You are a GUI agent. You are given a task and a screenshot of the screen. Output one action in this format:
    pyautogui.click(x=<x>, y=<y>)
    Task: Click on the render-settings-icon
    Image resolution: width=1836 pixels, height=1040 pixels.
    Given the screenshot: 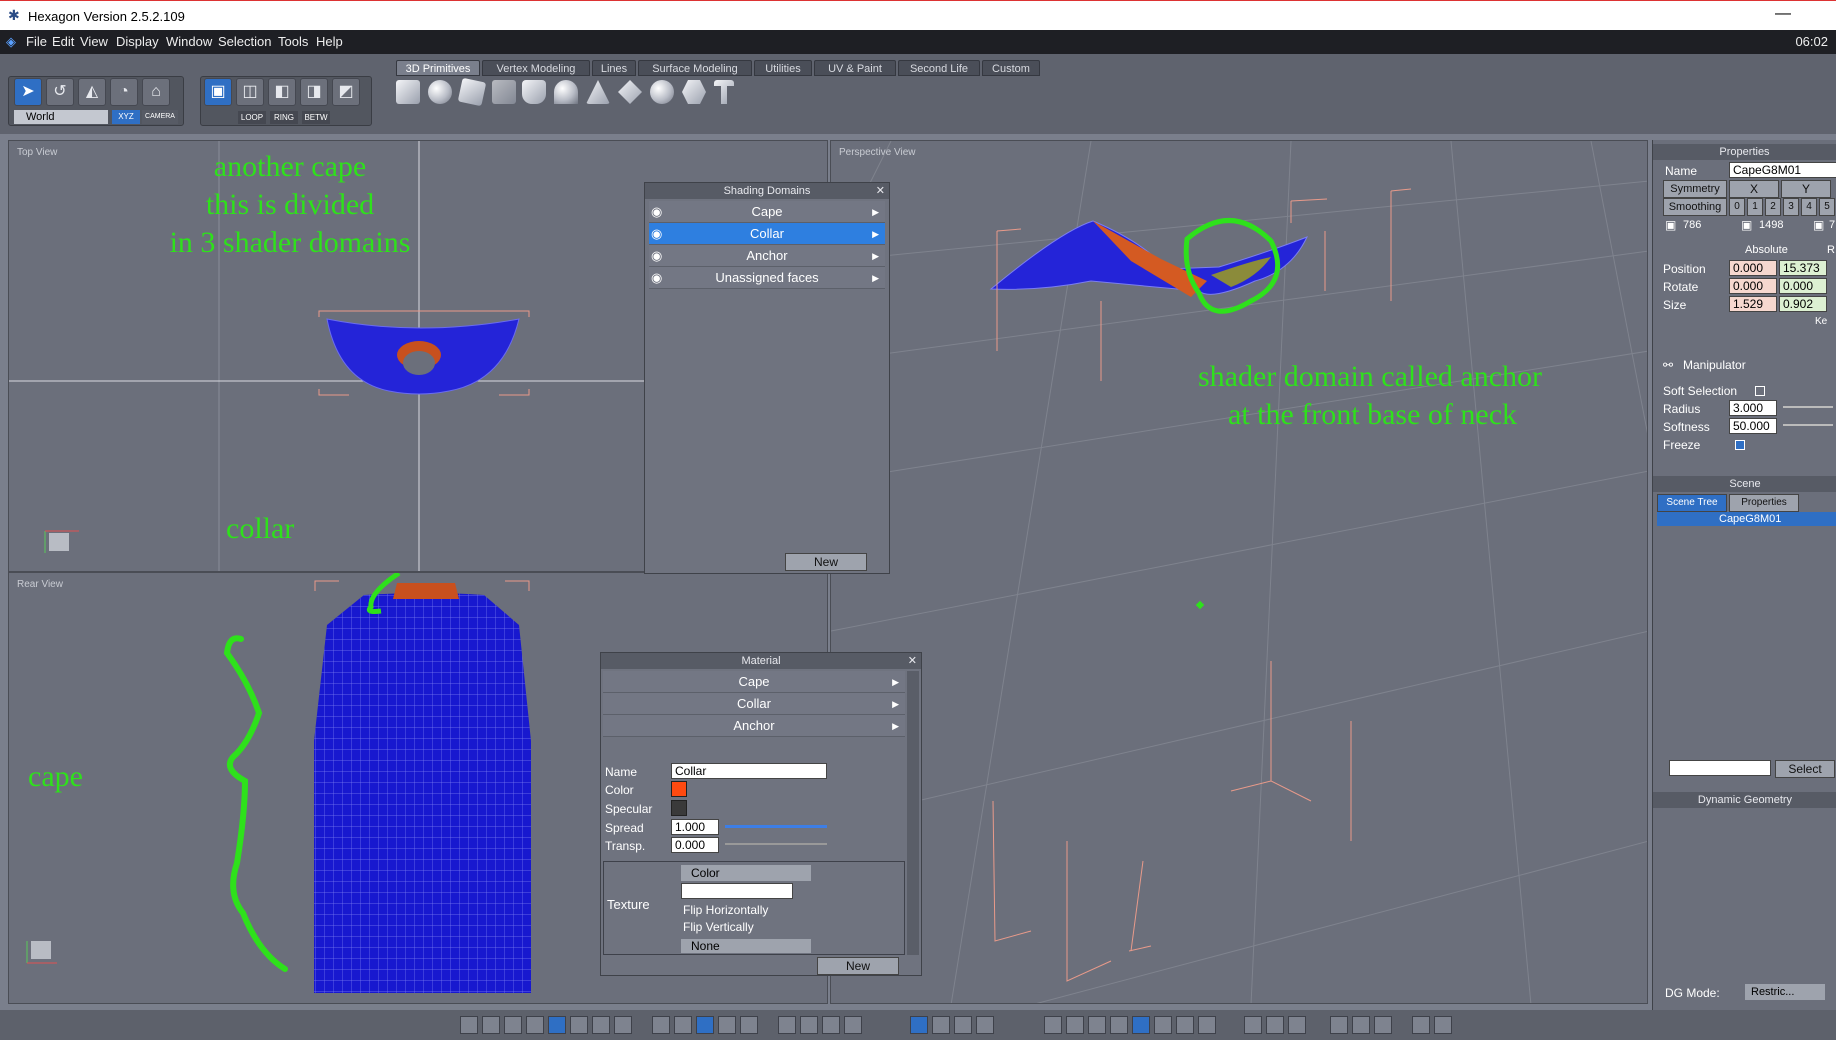 What is the action you would take?
    pyautogui.click(x=1421, y=1025)
    